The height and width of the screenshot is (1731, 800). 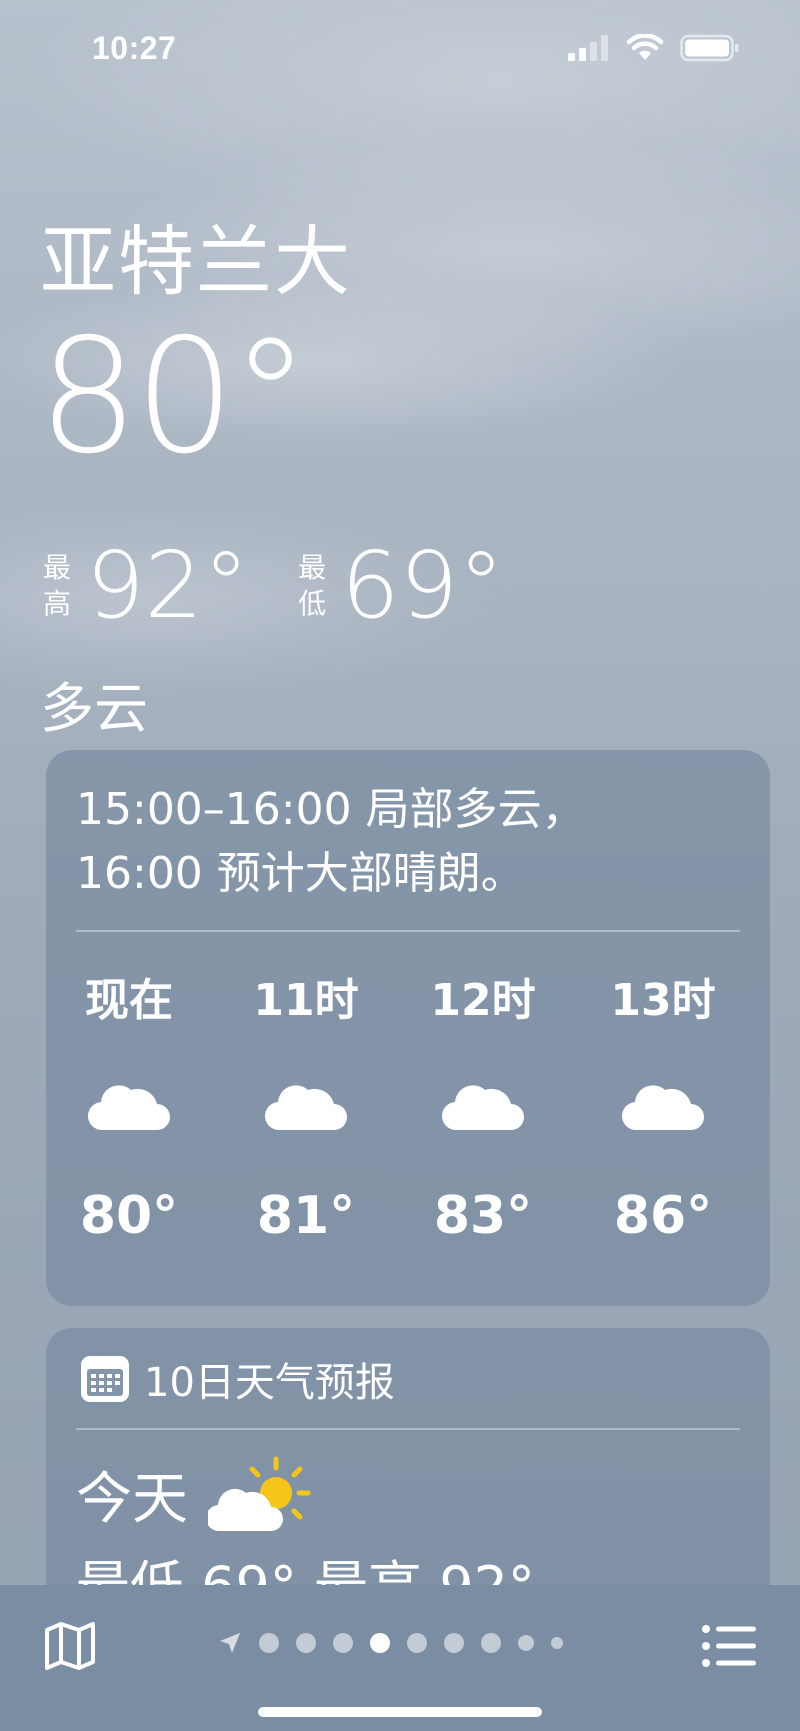 What do you see at coordinates (129, 1216) in the screenshot?
I see `hour-temperature: 80°` at bounding box center [129, 1216].